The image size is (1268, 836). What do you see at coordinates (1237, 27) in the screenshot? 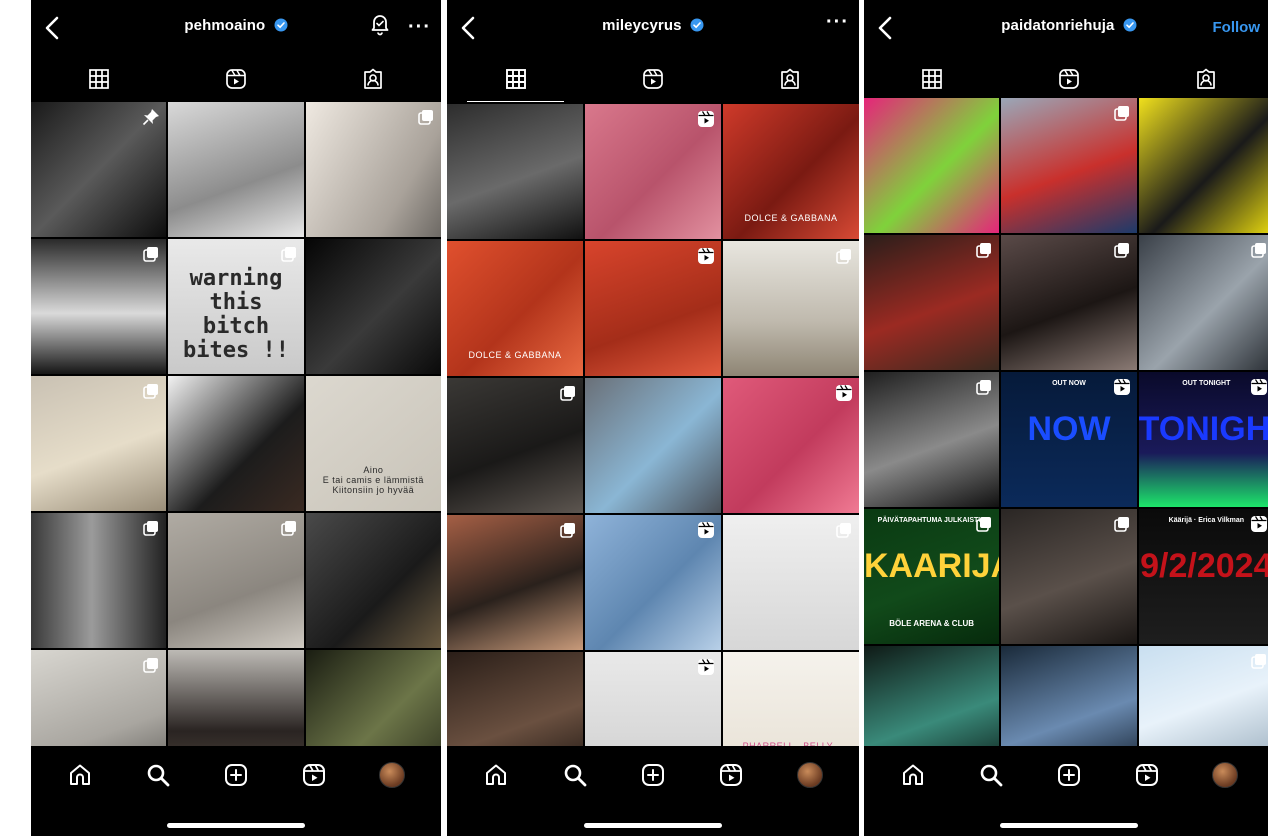
I see `follow-button: Follow` at bounding box center [1237, 27].